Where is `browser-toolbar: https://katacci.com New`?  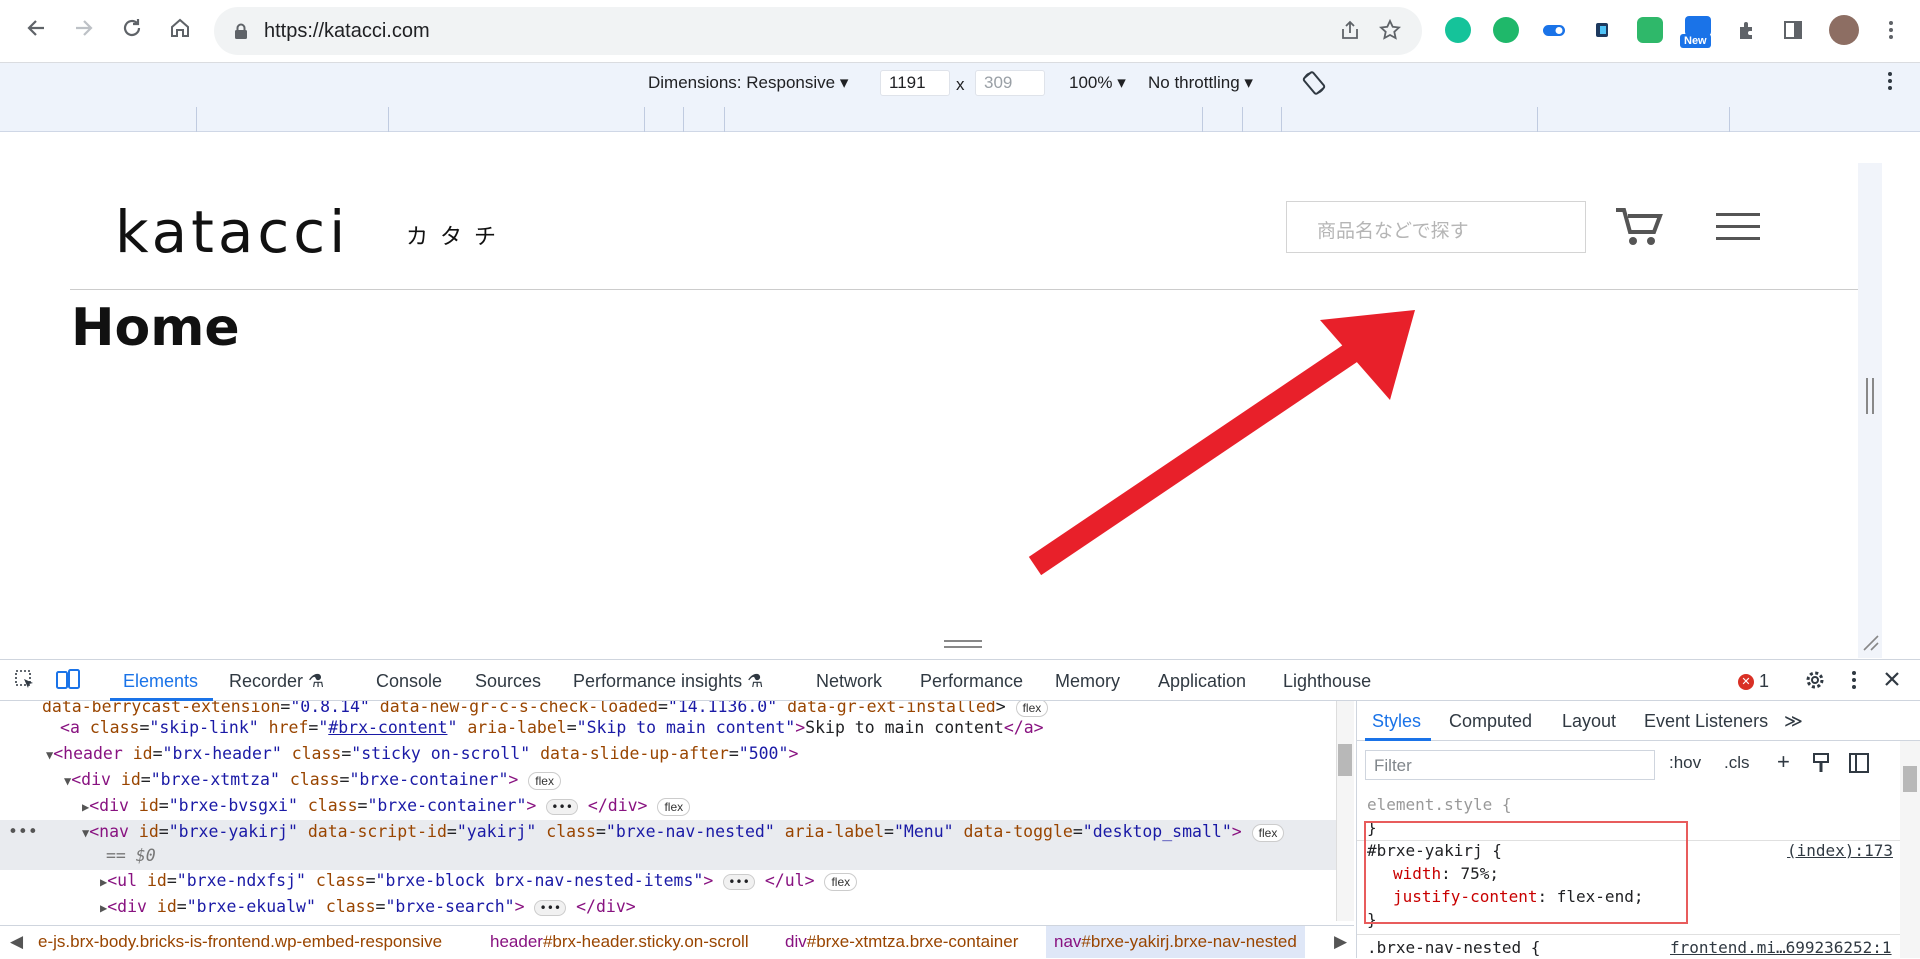 browser-toolbar: https://katacci.com New is located at coordinates (960, 31).